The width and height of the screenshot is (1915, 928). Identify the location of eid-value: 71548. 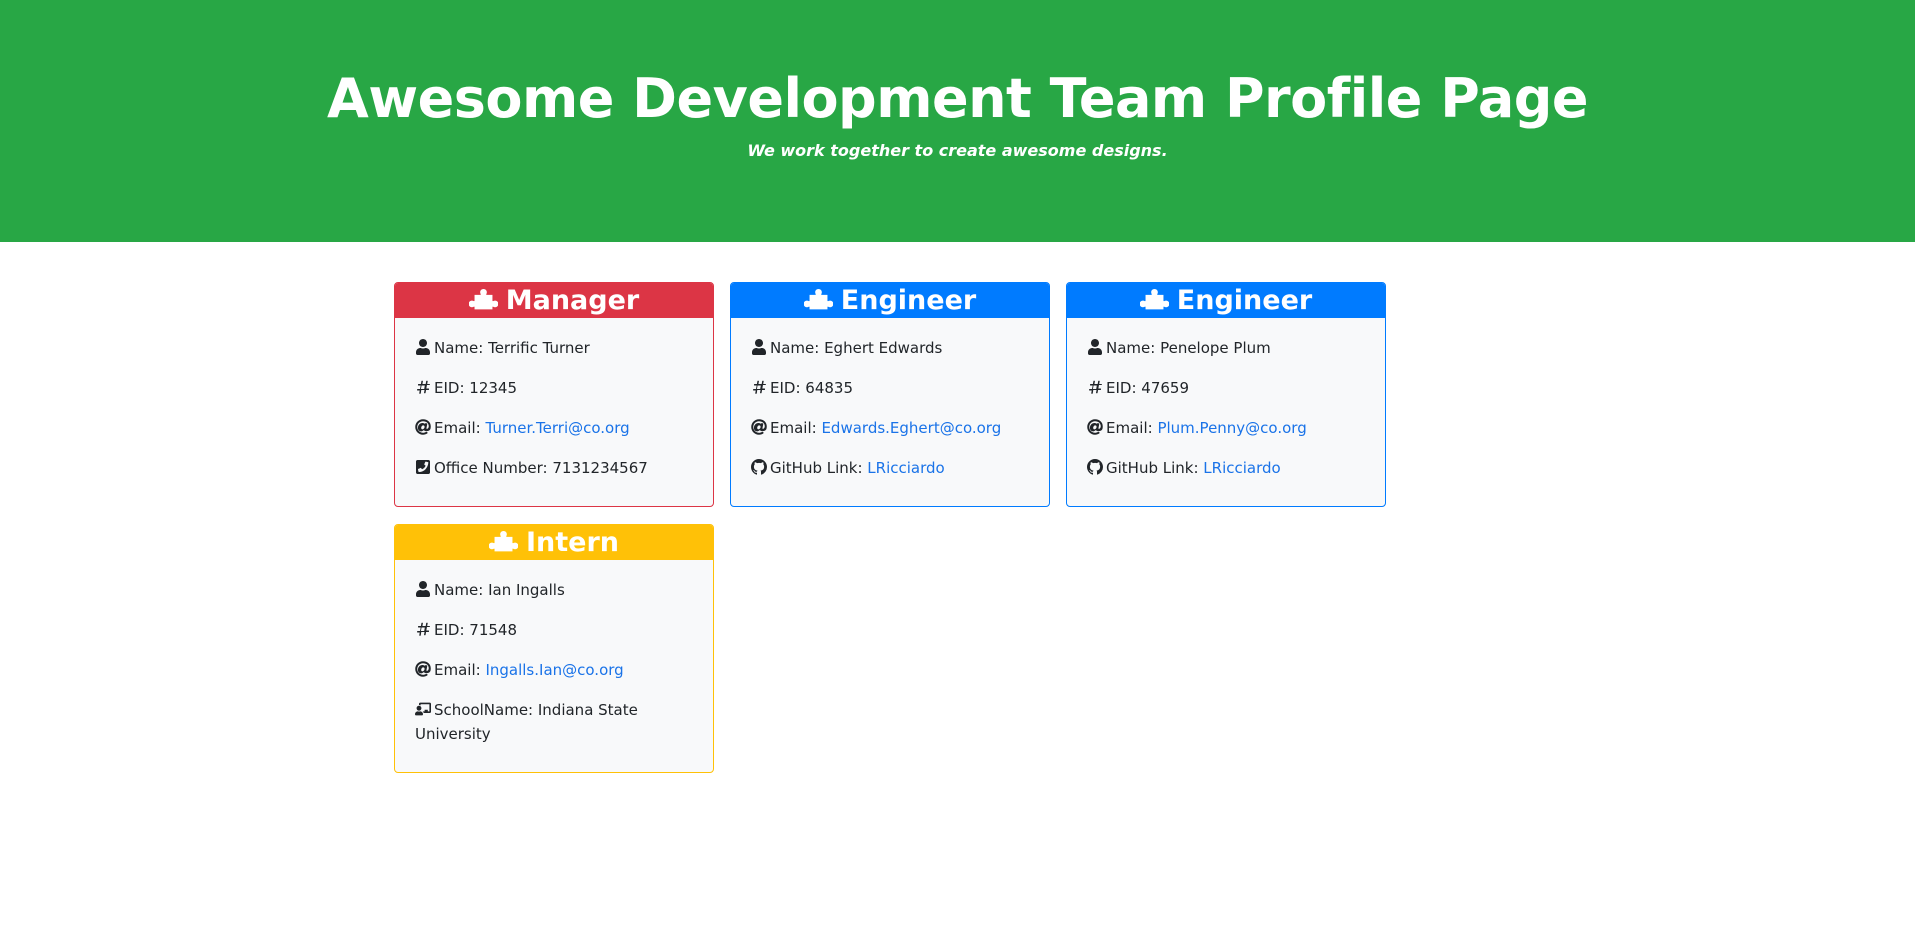
(493, 630).